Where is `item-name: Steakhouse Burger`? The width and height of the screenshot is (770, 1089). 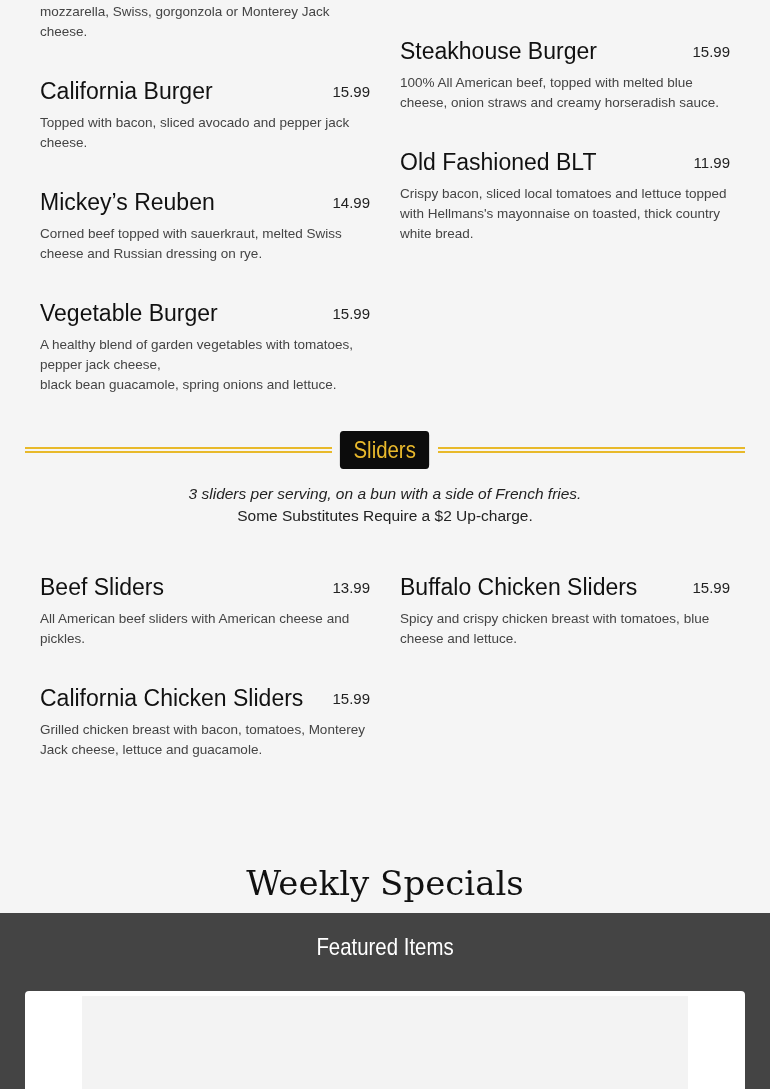
item-name: Steakhouse Burger is located at coordinates (498, 51).